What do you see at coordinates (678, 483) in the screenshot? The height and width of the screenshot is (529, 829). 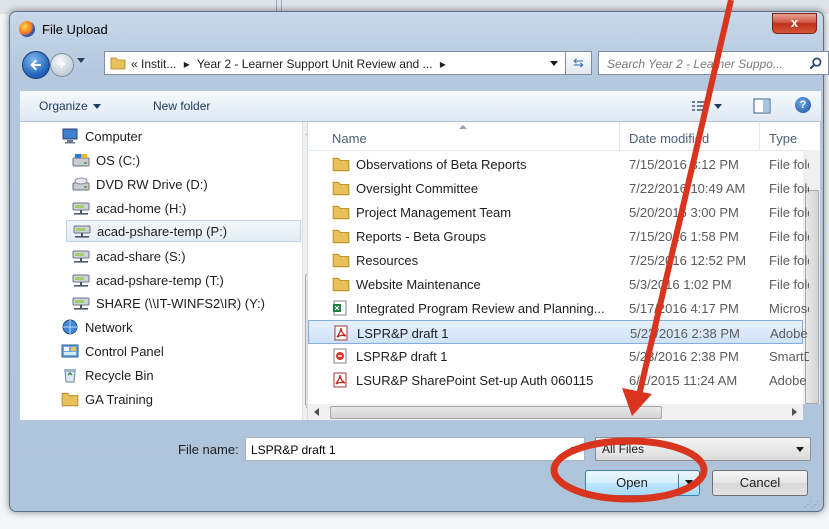 I see `split-divider` at bounding box center [678, 483].